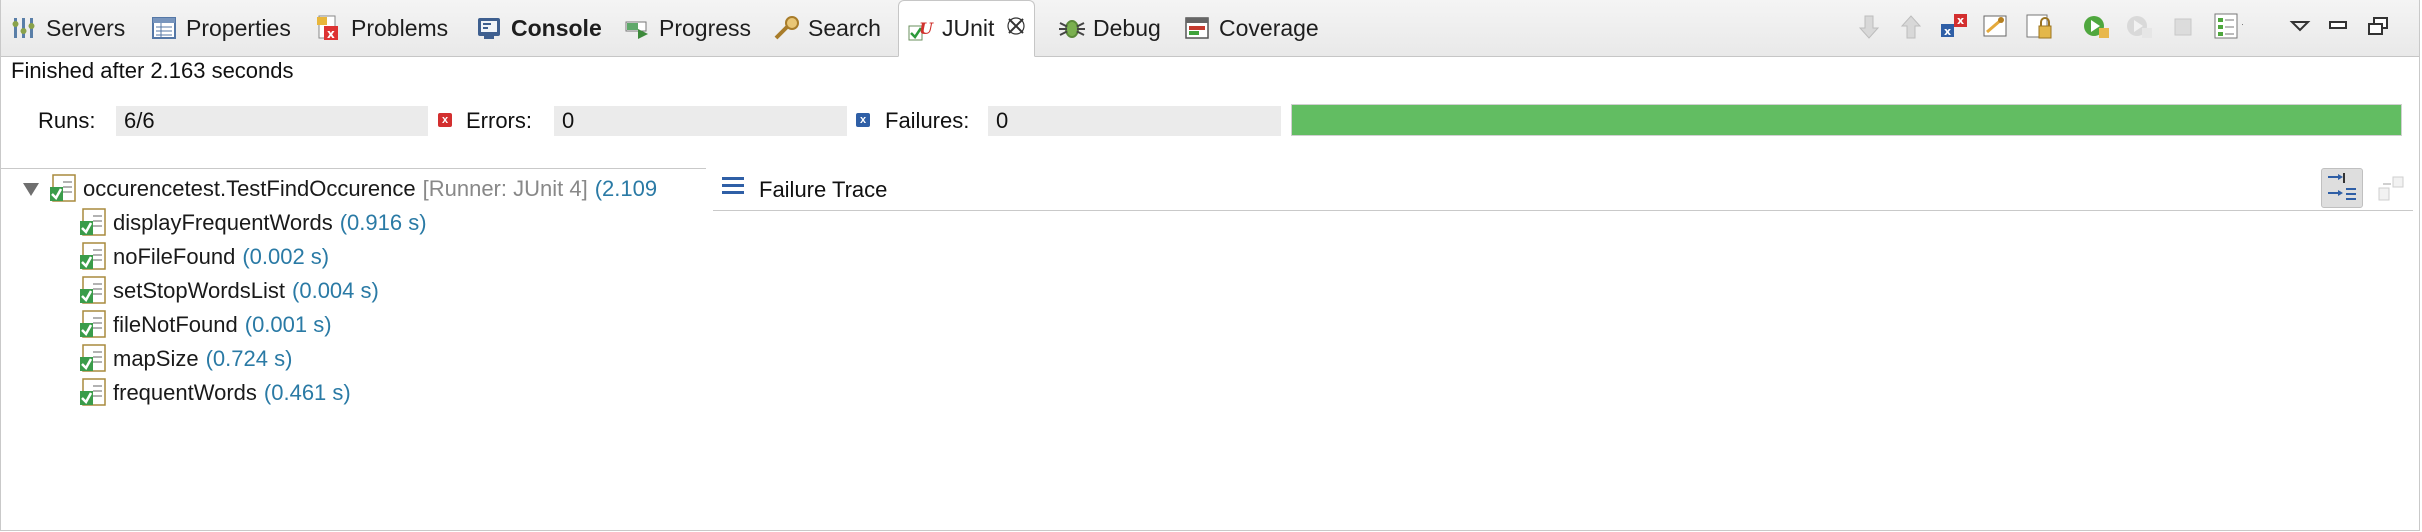  What do you see at coordinates (927, 120) in the screenshot?
I see `failures-label: Failures:` at bounding box center [927, 120].